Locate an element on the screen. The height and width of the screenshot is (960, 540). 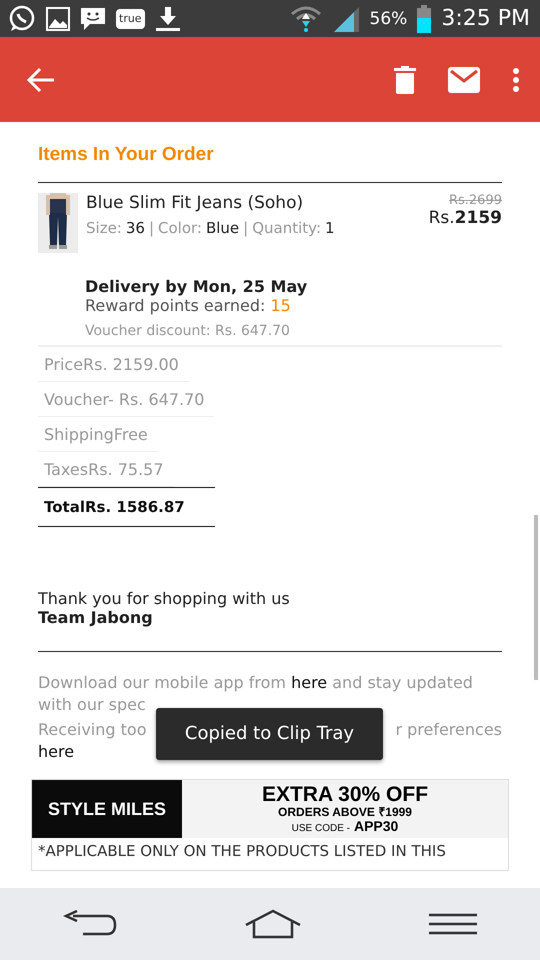
voucher-note: Voucher discount: Rs. 647.70 is located at coordinates (188, 331).